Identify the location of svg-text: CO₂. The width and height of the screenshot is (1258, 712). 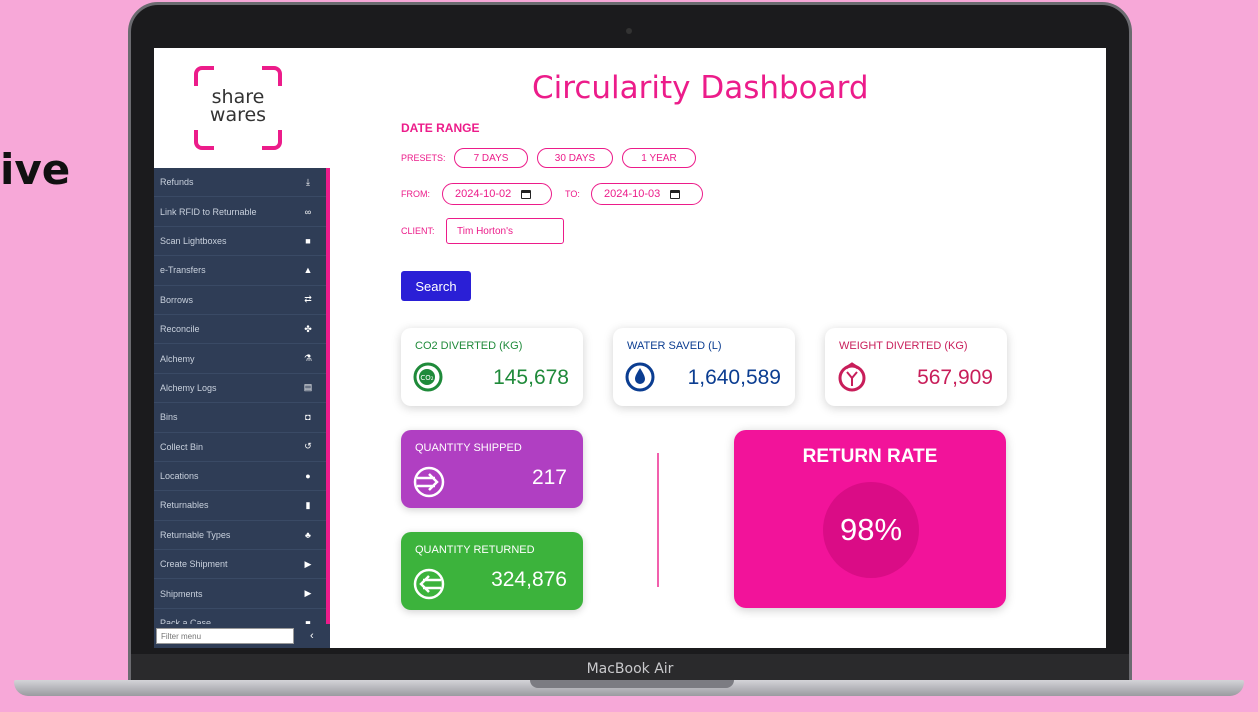
(426, 378).